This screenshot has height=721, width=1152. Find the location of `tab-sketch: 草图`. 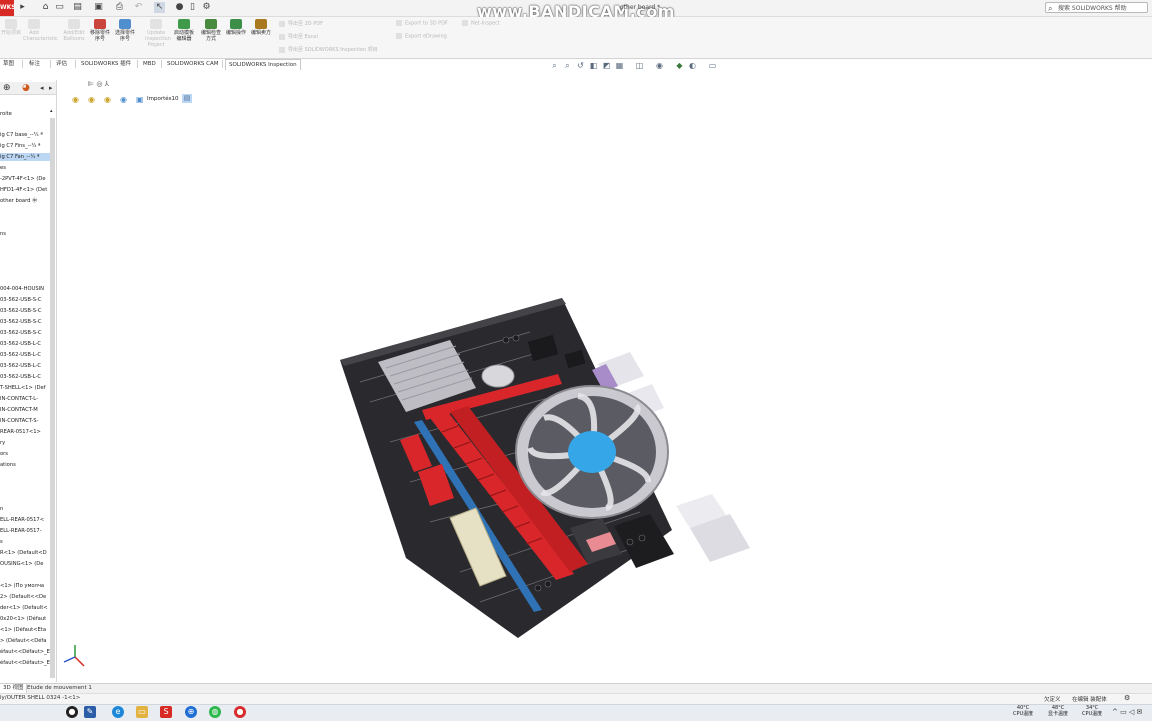

tab-sketch: 草图 is located at coordinates (8, 64).